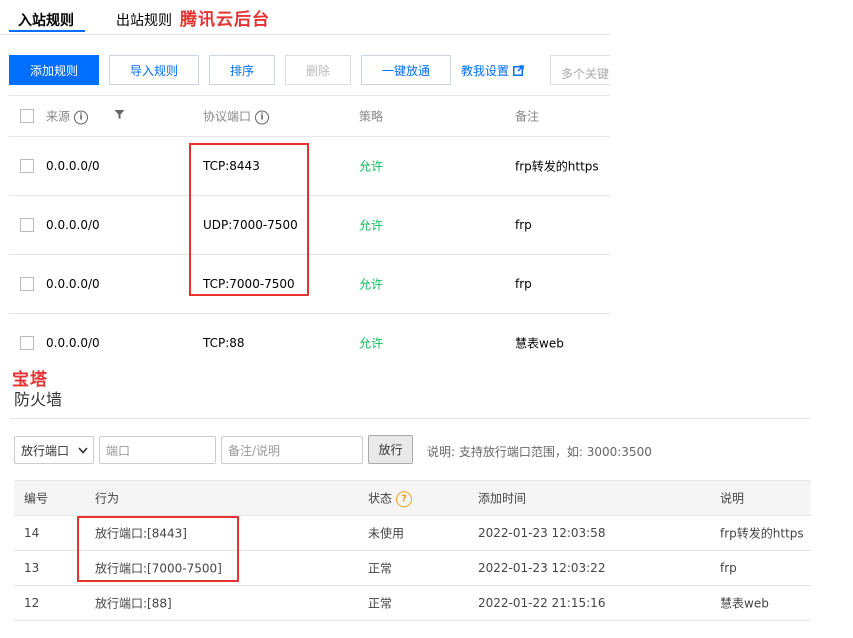  I want to click on port-input: 端口, so click(157, 450).